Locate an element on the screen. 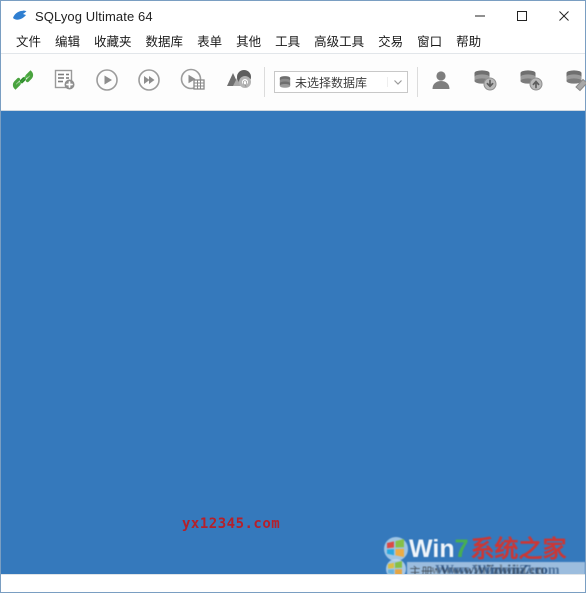 Image resolution: width=586 pixels, height=593 pixels. toolbar: Q 未选择数据库 is located at coordinates (293, 82).